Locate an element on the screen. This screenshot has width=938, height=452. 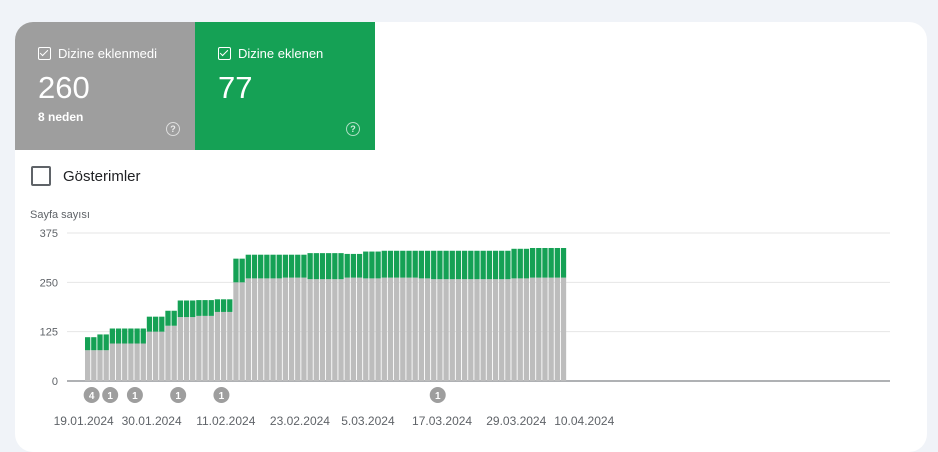
y-tick-label: 250 is located at coordinates (49, 283).